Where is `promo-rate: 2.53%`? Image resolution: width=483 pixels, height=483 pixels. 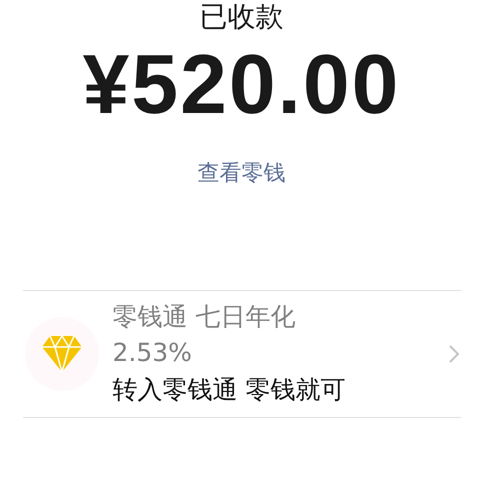 promo-rate: 2.53% is located at coordinates (152, 353).